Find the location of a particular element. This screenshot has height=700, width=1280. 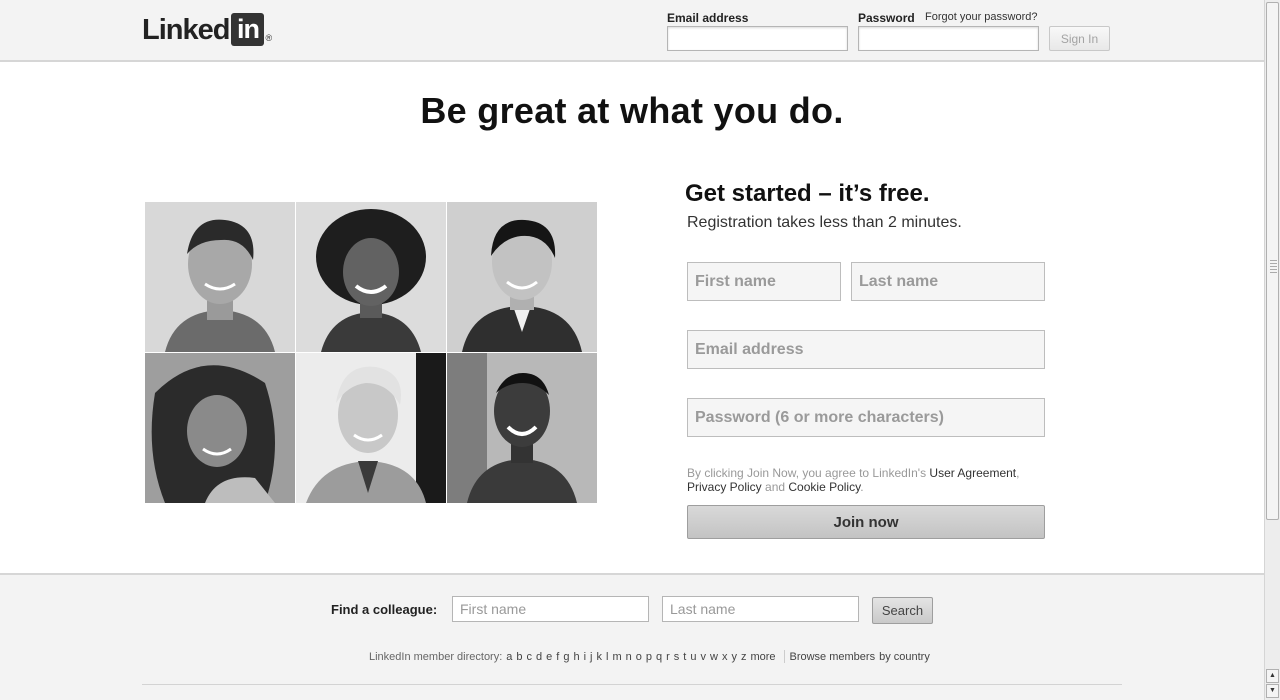

directory-label: LinkedIn member directory: is located at coordinates (436, 656).